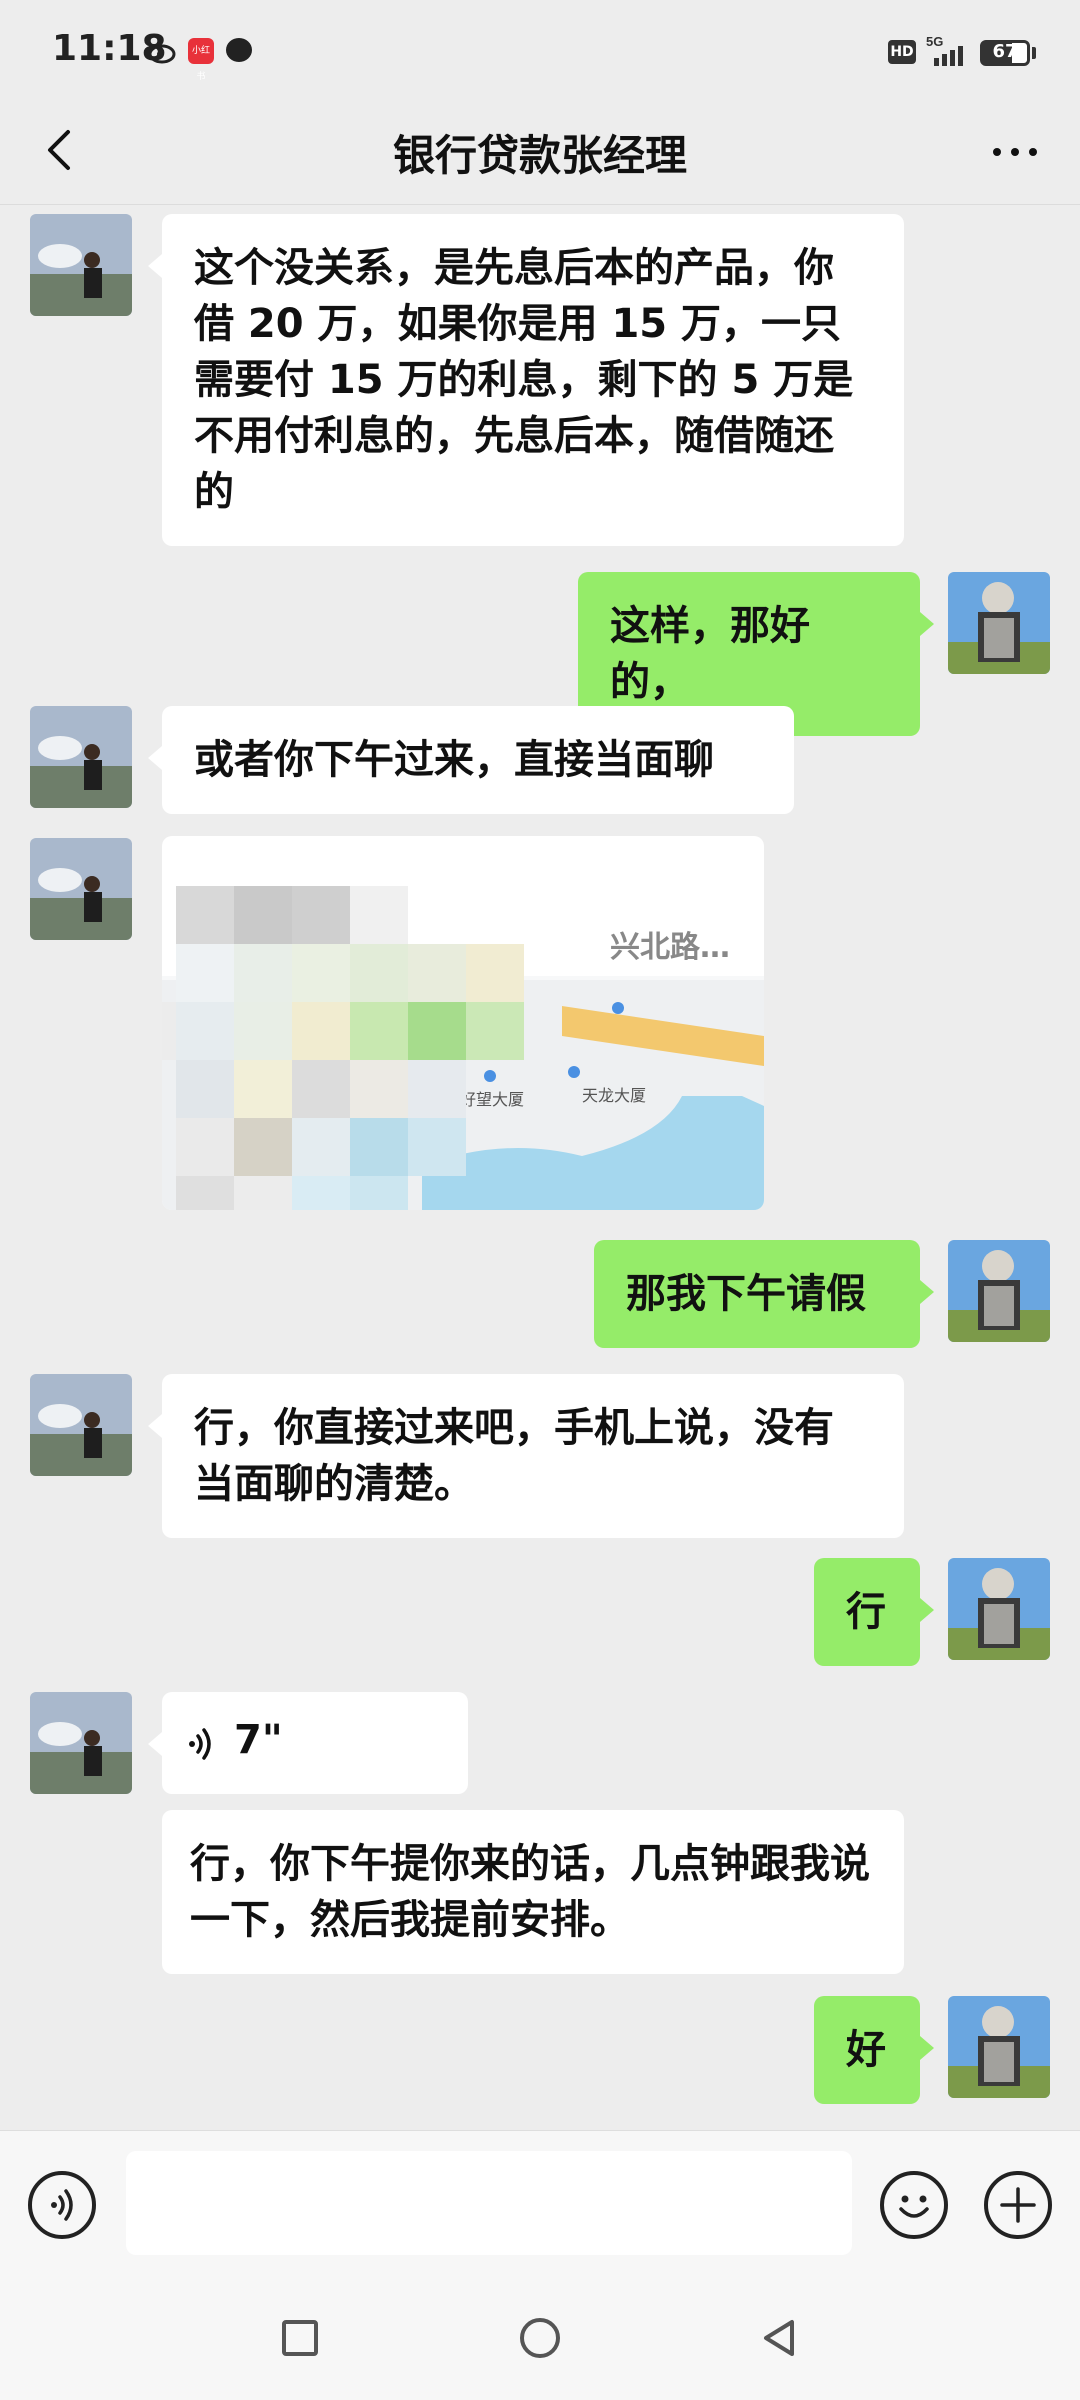 The height and width of the screenshot is (2400, 1080). Describe the element at coordinates (162, 54) in the screenshot. I see `weibo-icon` at that location.